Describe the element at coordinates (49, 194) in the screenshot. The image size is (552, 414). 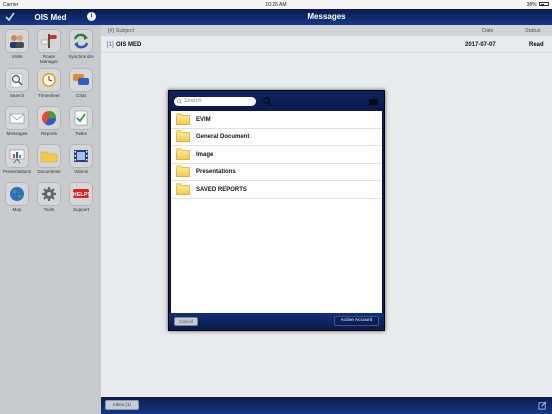
I see `gear-icon` at that location.